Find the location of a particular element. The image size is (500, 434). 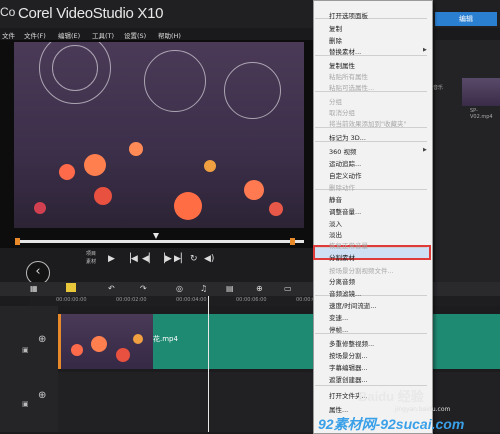

submenu-arrow-icon: ▶ is located at coordinates (425, 50).